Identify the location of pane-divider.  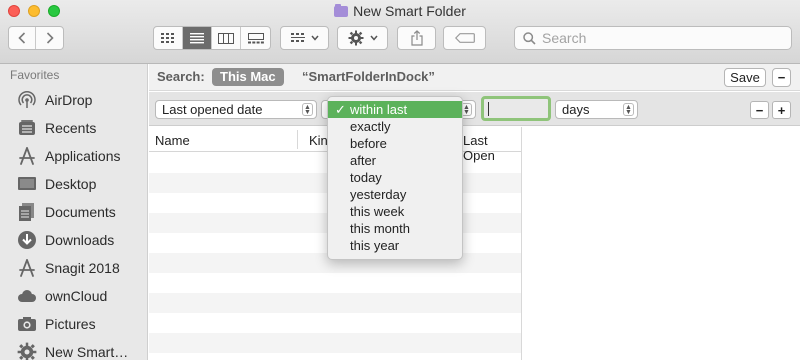
(521, 243).